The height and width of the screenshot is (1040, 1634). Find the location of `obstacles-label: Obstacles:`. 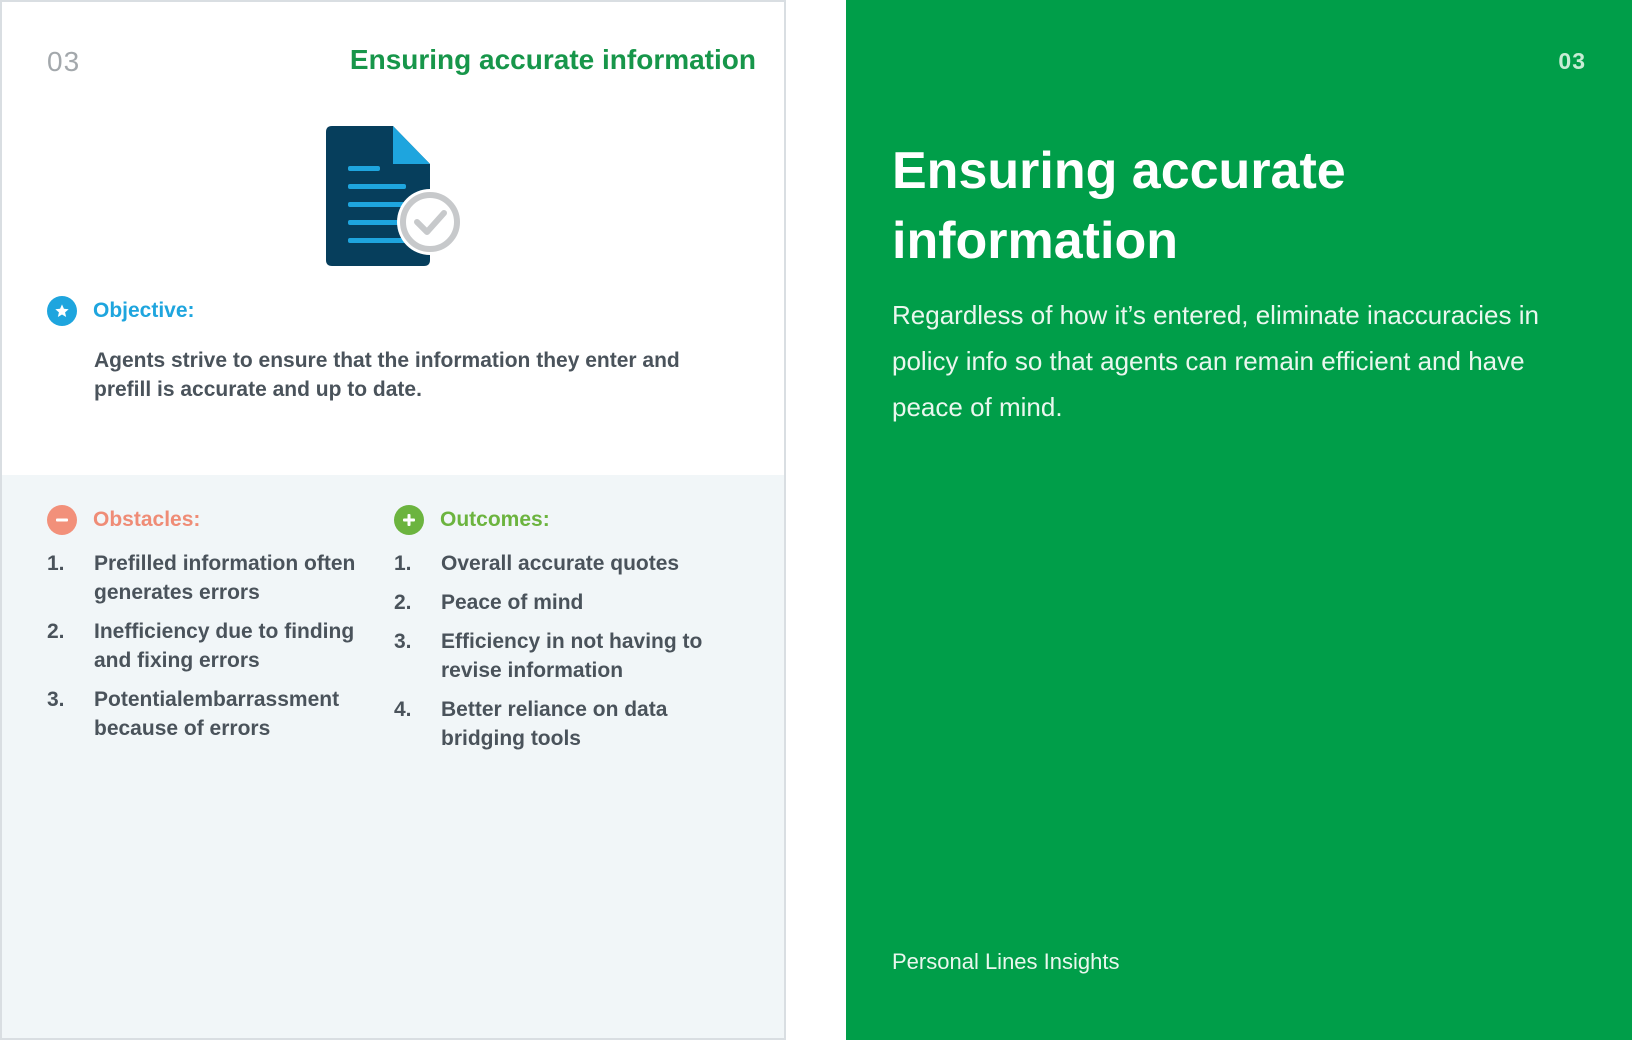

obstacles-label: Obstacles: is located at coordinates (147, 519).